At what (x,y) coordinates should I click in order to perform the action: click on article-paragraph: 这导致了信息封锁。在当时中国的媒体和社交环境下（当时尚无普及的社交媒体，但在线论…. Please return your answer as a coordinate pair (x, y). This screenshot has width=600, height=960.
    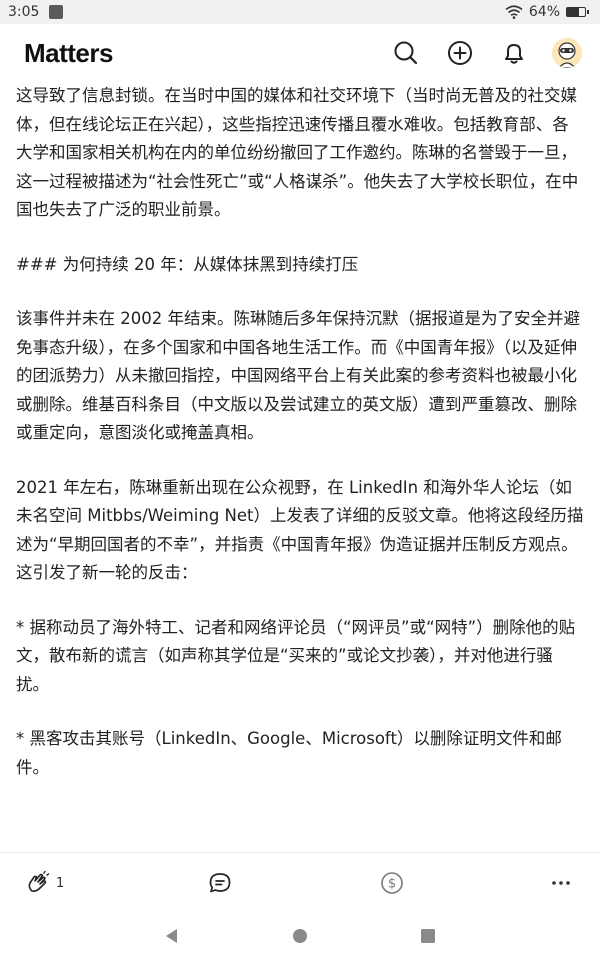
    Looking at the image, I should click on (297, 152).